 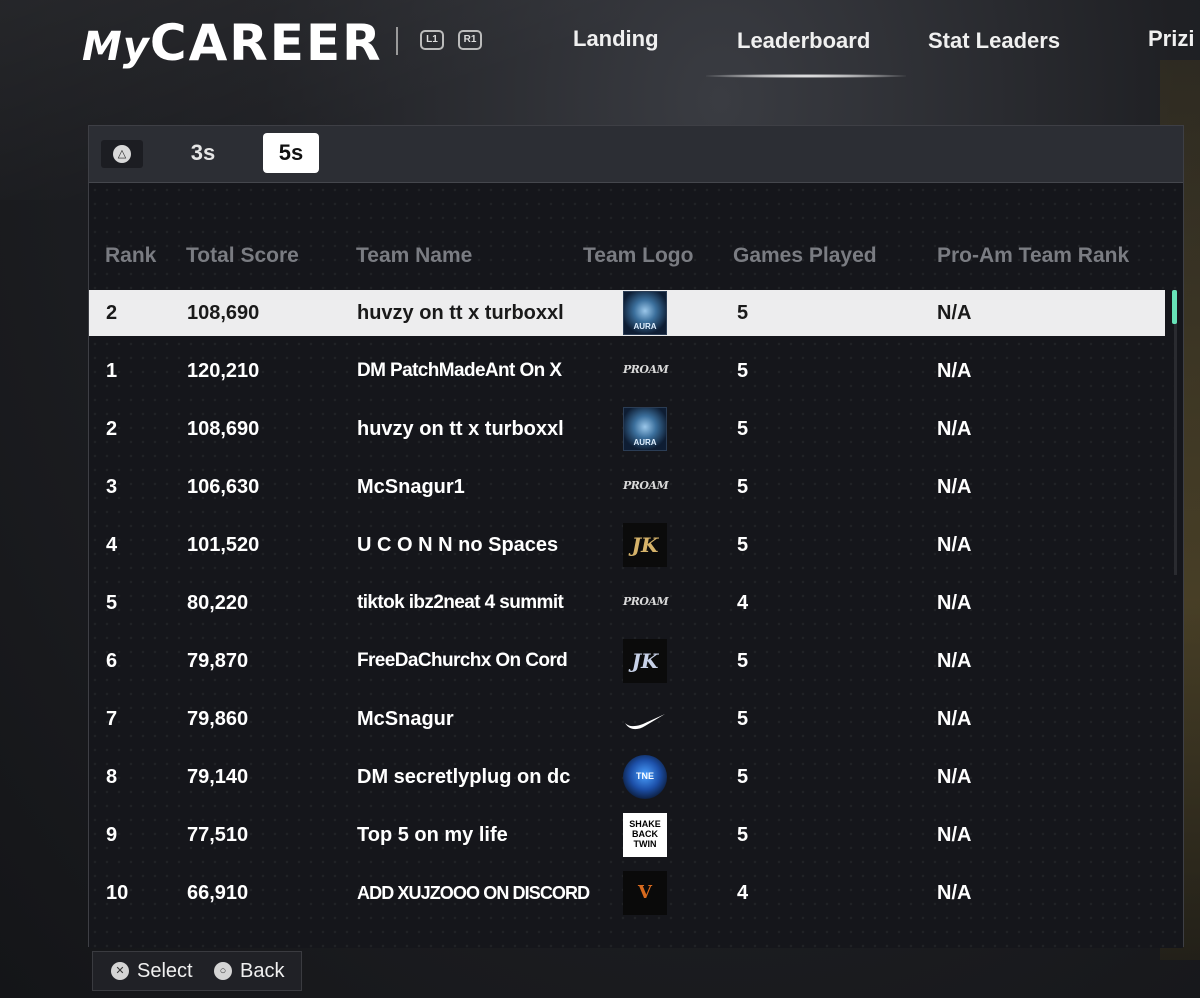 What do you see at coordinates (223, 487) in the screenshot?
I see `cell-total-score: 106,630` at bounding box center [223, 487].